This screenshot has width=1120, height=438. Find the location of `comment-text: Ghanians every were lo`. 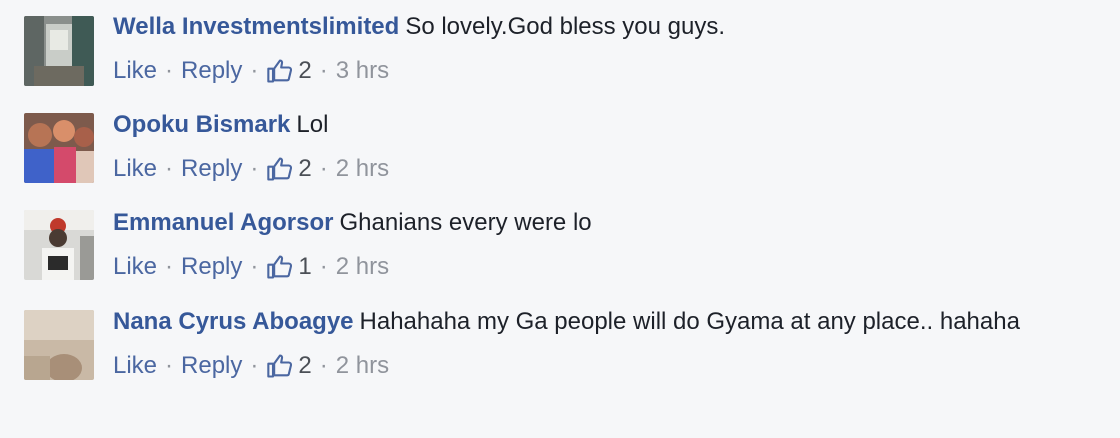

comment-text: Ghanians every were lo is located at coordinates (465, 222).